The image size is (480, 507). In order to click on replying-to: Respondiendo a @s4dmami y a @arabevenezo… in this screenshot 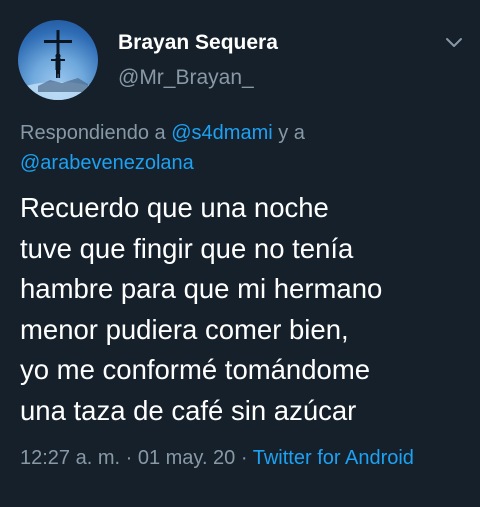, I will do `click(245, 148)`.